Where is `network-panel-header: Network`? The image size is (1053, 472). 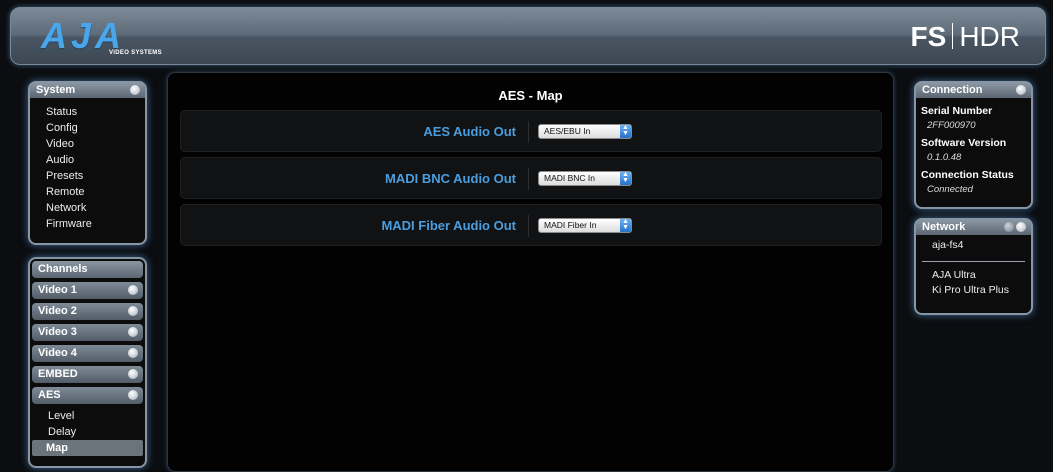
network-panel-header: Network is located at coordinates (973, 227).